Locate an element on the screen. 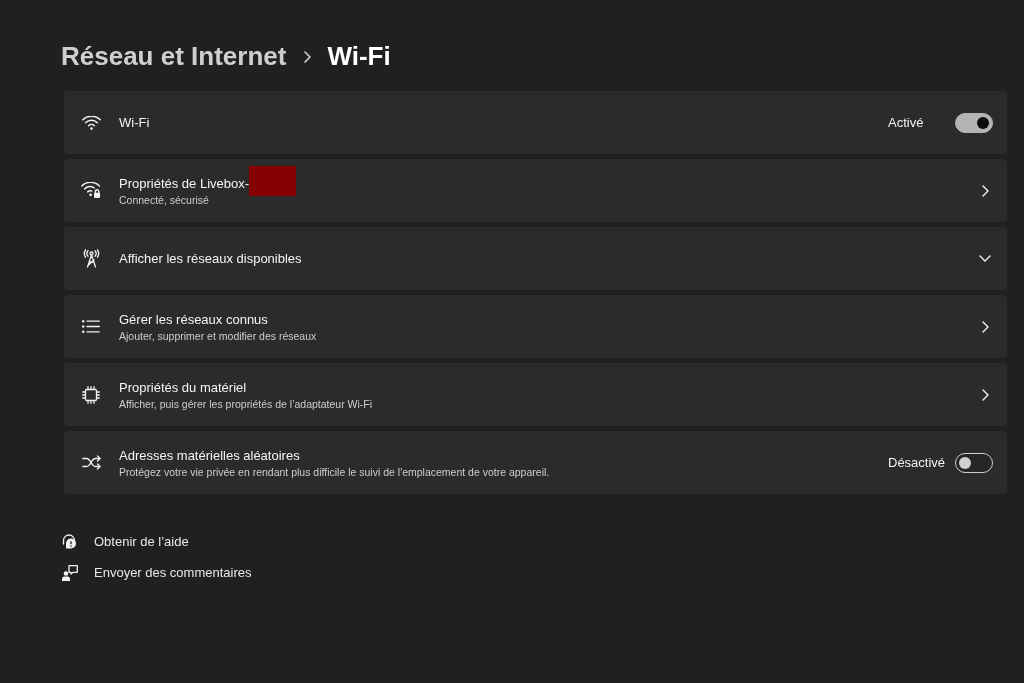  setting-description: Afficher, puis gérer les propriétés de l’adaptateur Wi-Fi is located at coordinates (246, 403).